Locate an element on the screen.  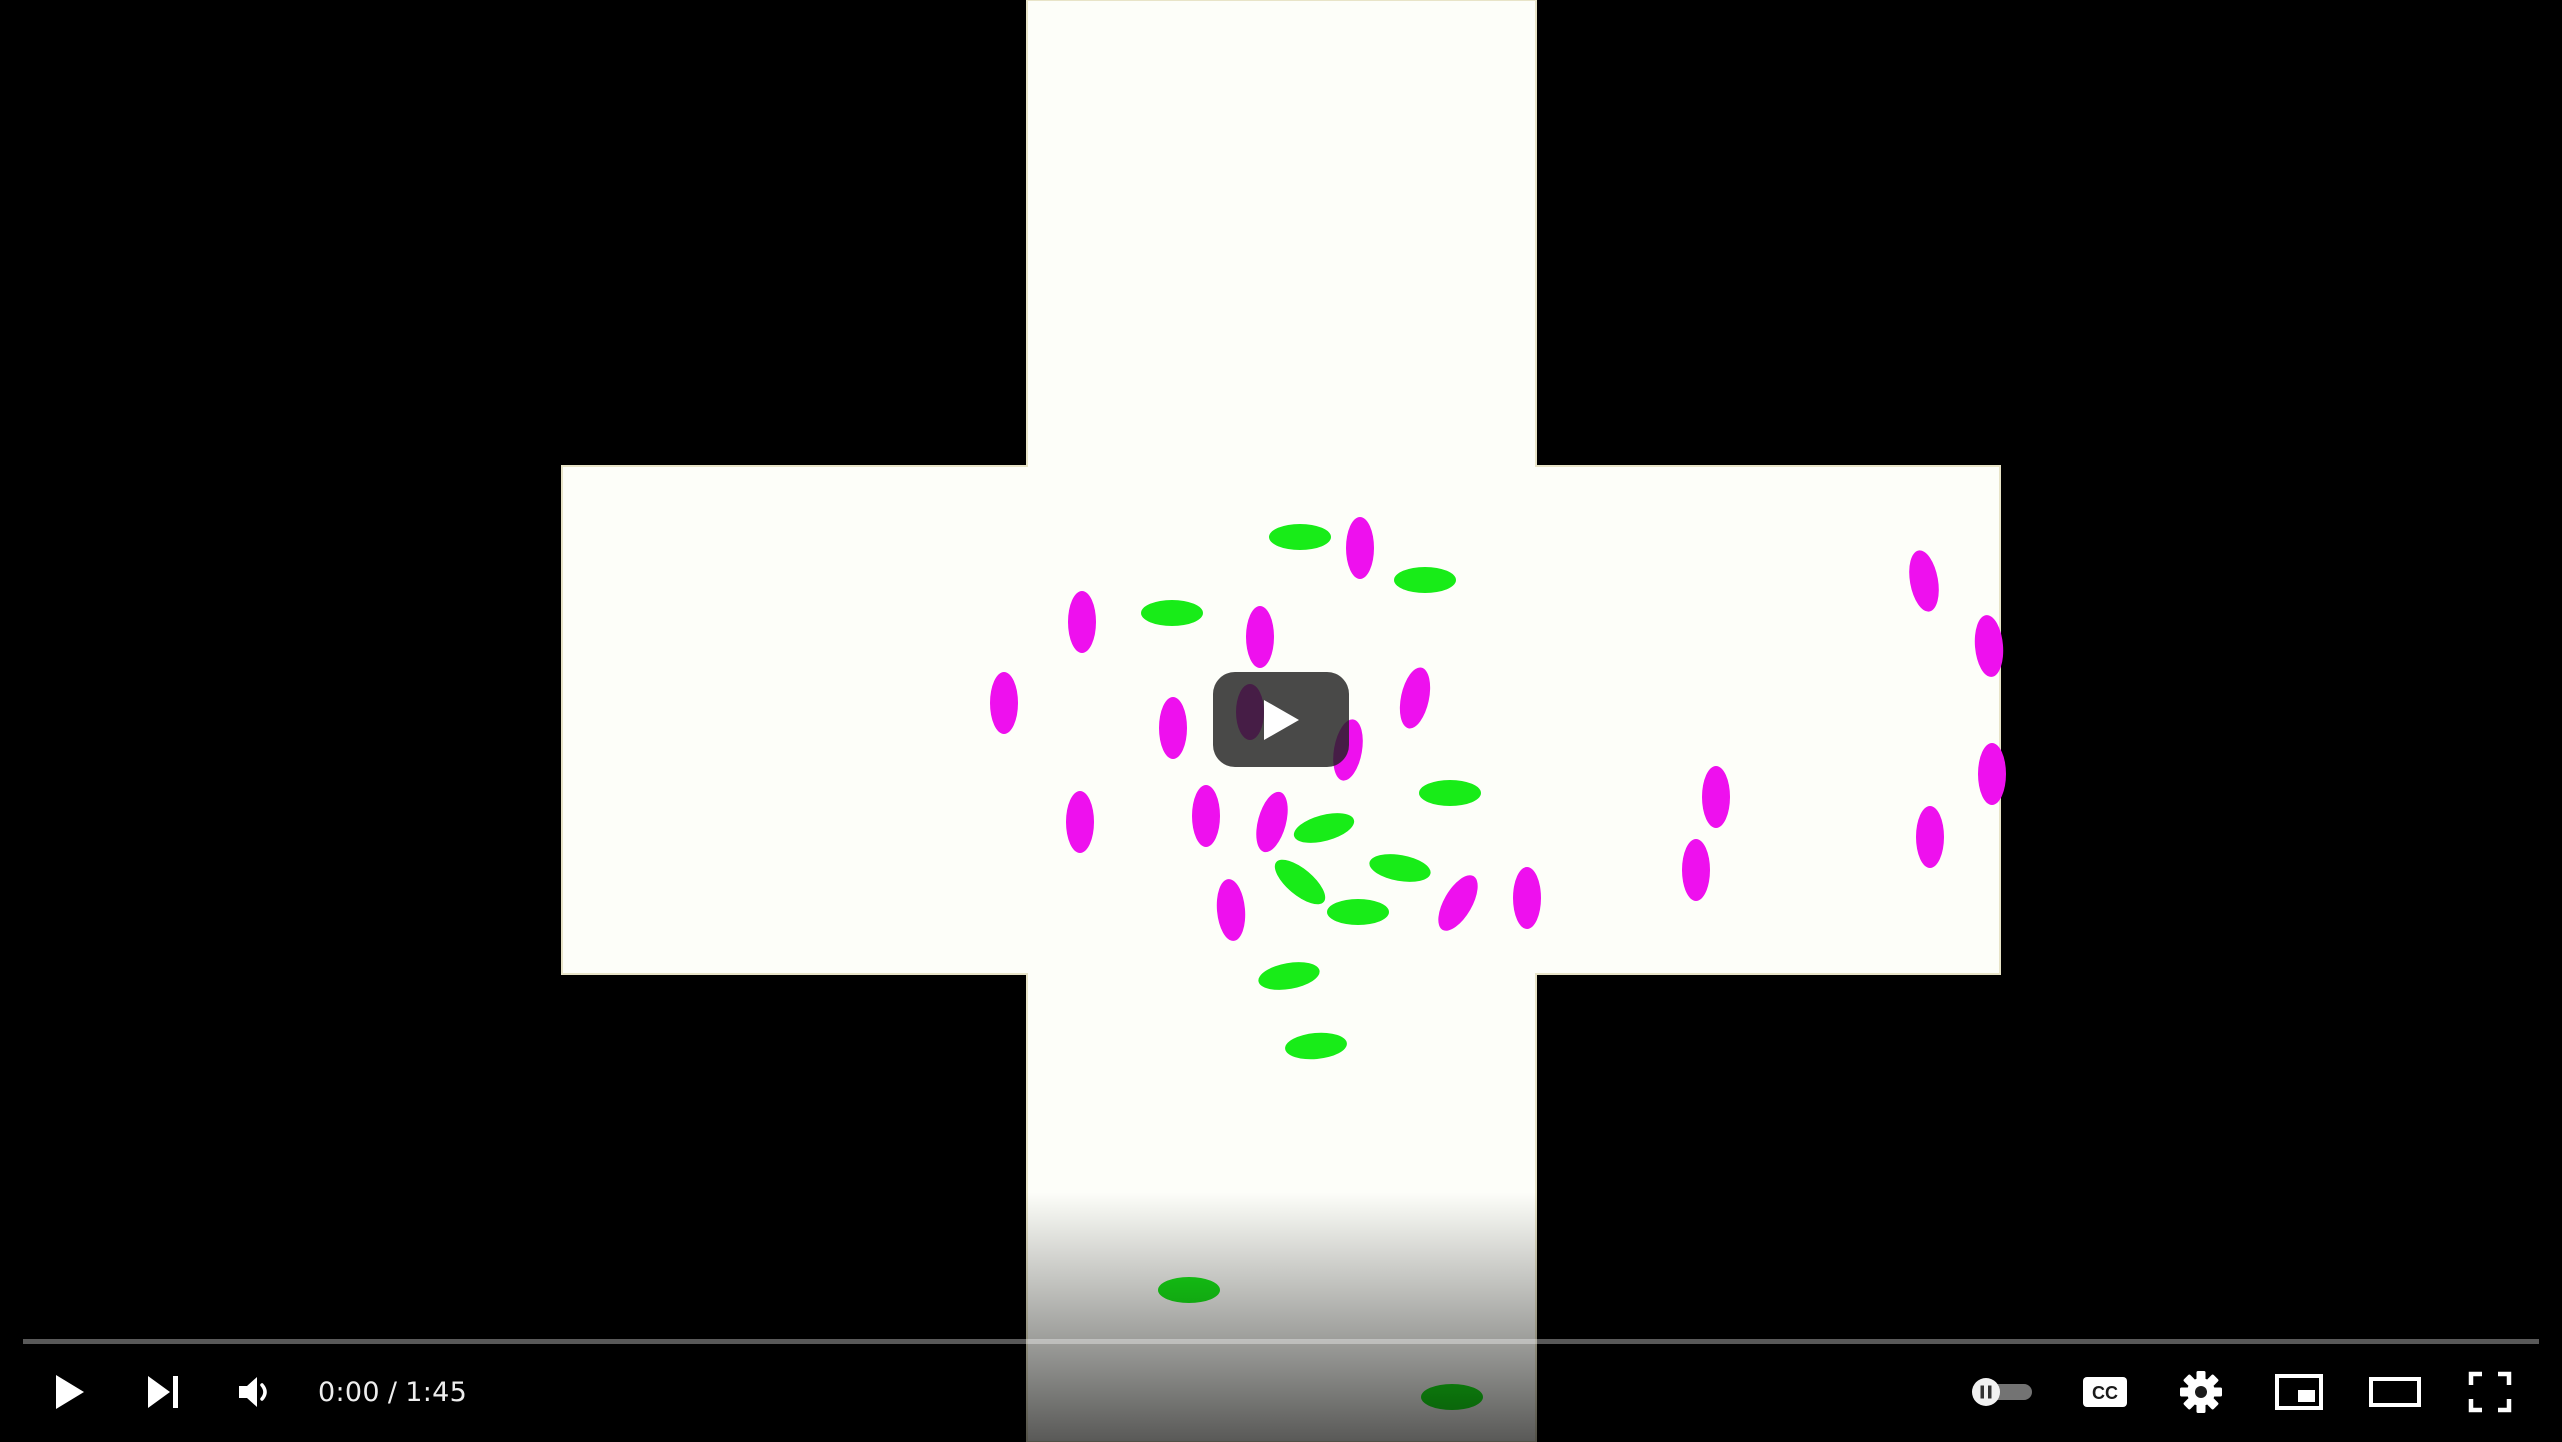
miniplayer-icon is located at coordinates (2299, 1392).